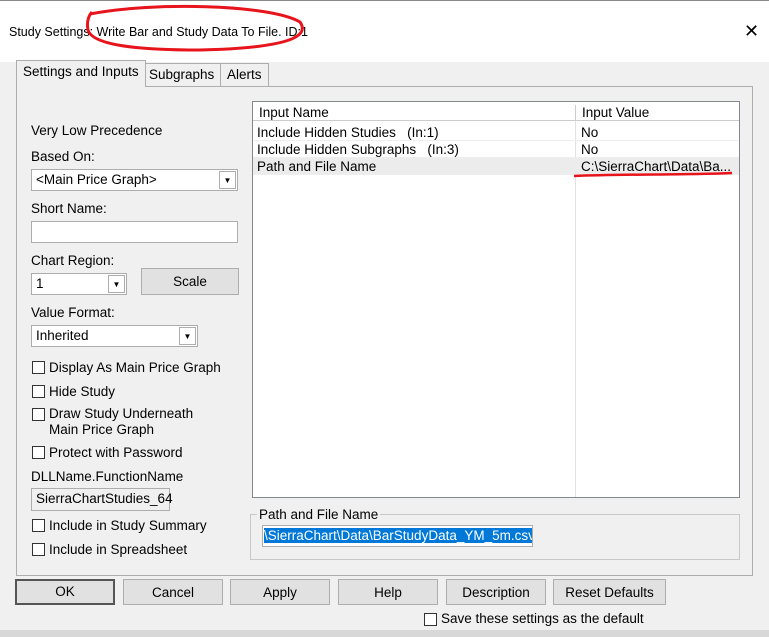 The width and height of the screenshot is (769, 637). I want to click on table-row: Include Hidden Studies (In:1) No, so click(496, 132).